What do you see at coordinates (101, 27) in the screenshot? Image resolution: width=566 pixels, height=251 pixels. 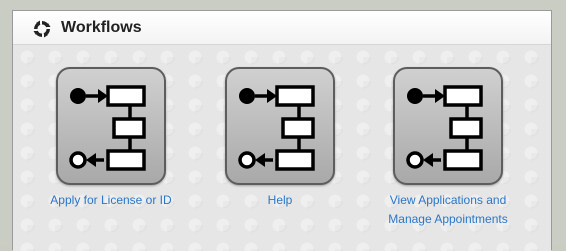 I see `panel-title: Workflows` at bounding box center [101, 27].